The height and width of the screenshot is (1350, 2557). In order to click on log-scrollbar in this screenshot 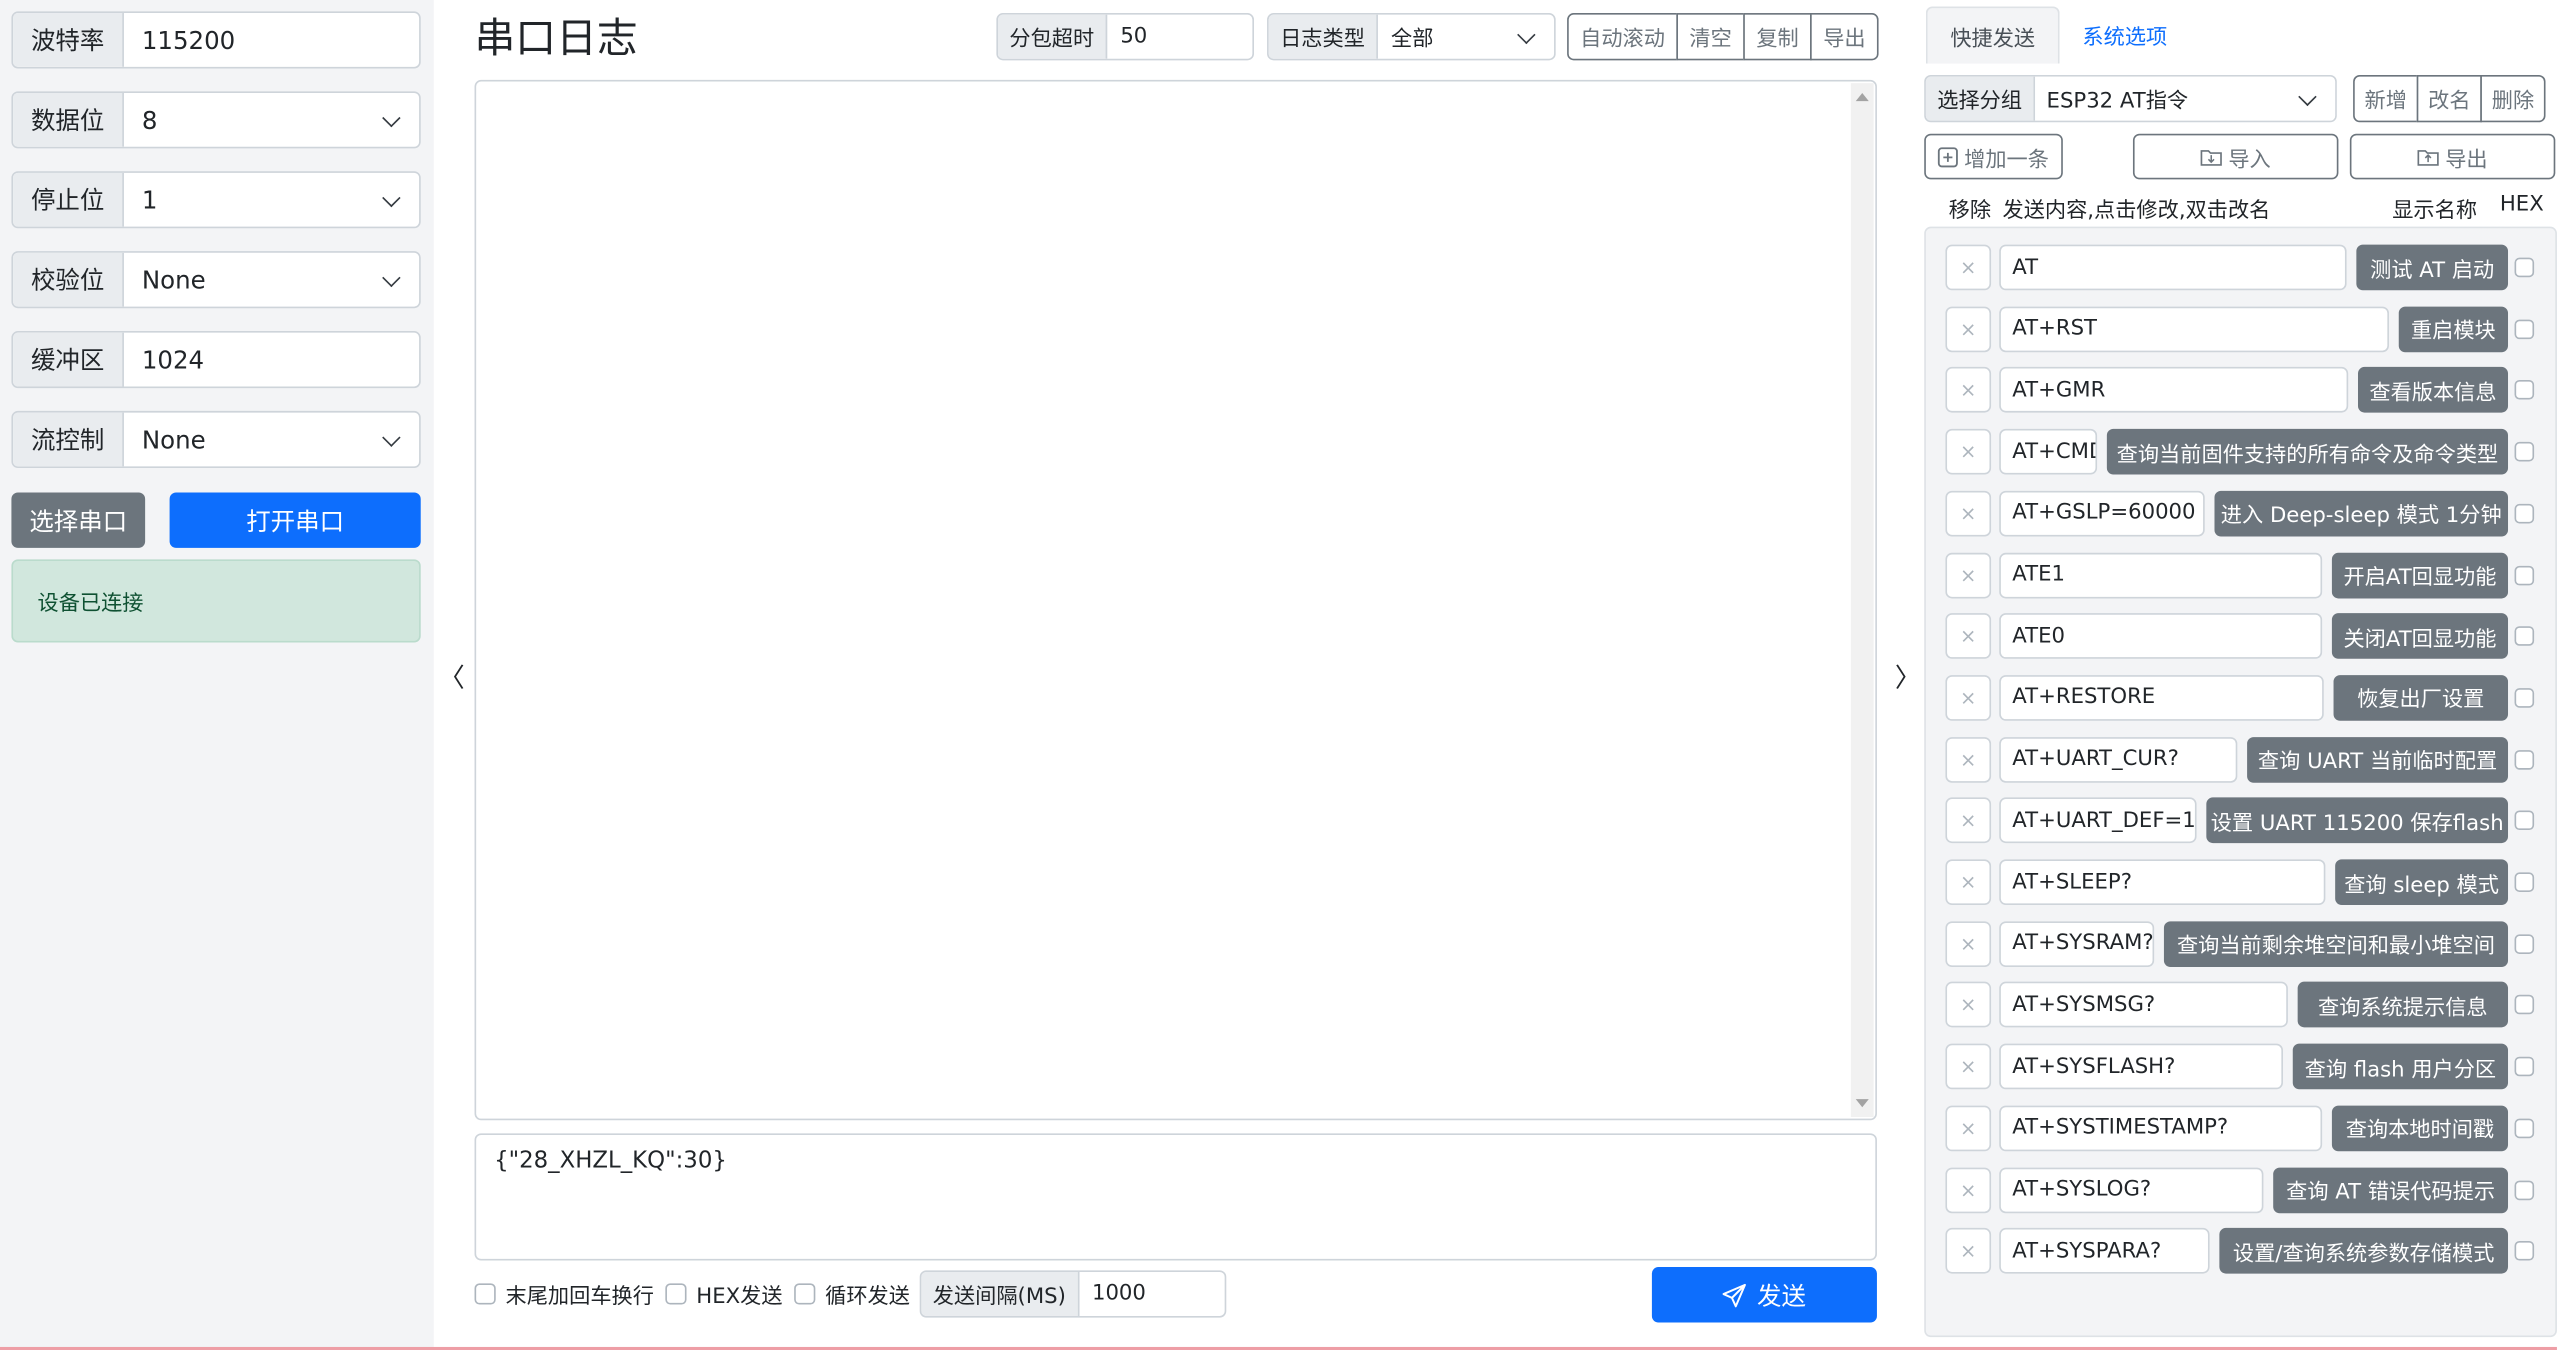, I will do `click(1862, 600)`.